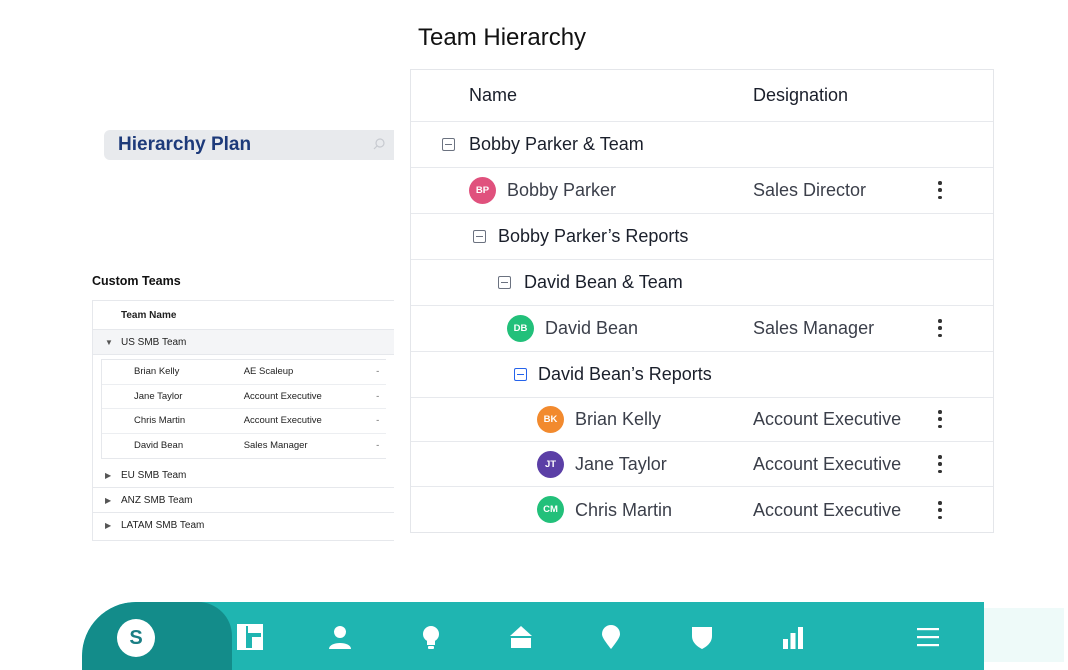 This screenshot has height=670, width=1068. Describe the element at coordinates (243, 475) in the screenshot. I see `team-row-eu: ▶ EU SMB Team` at that location.